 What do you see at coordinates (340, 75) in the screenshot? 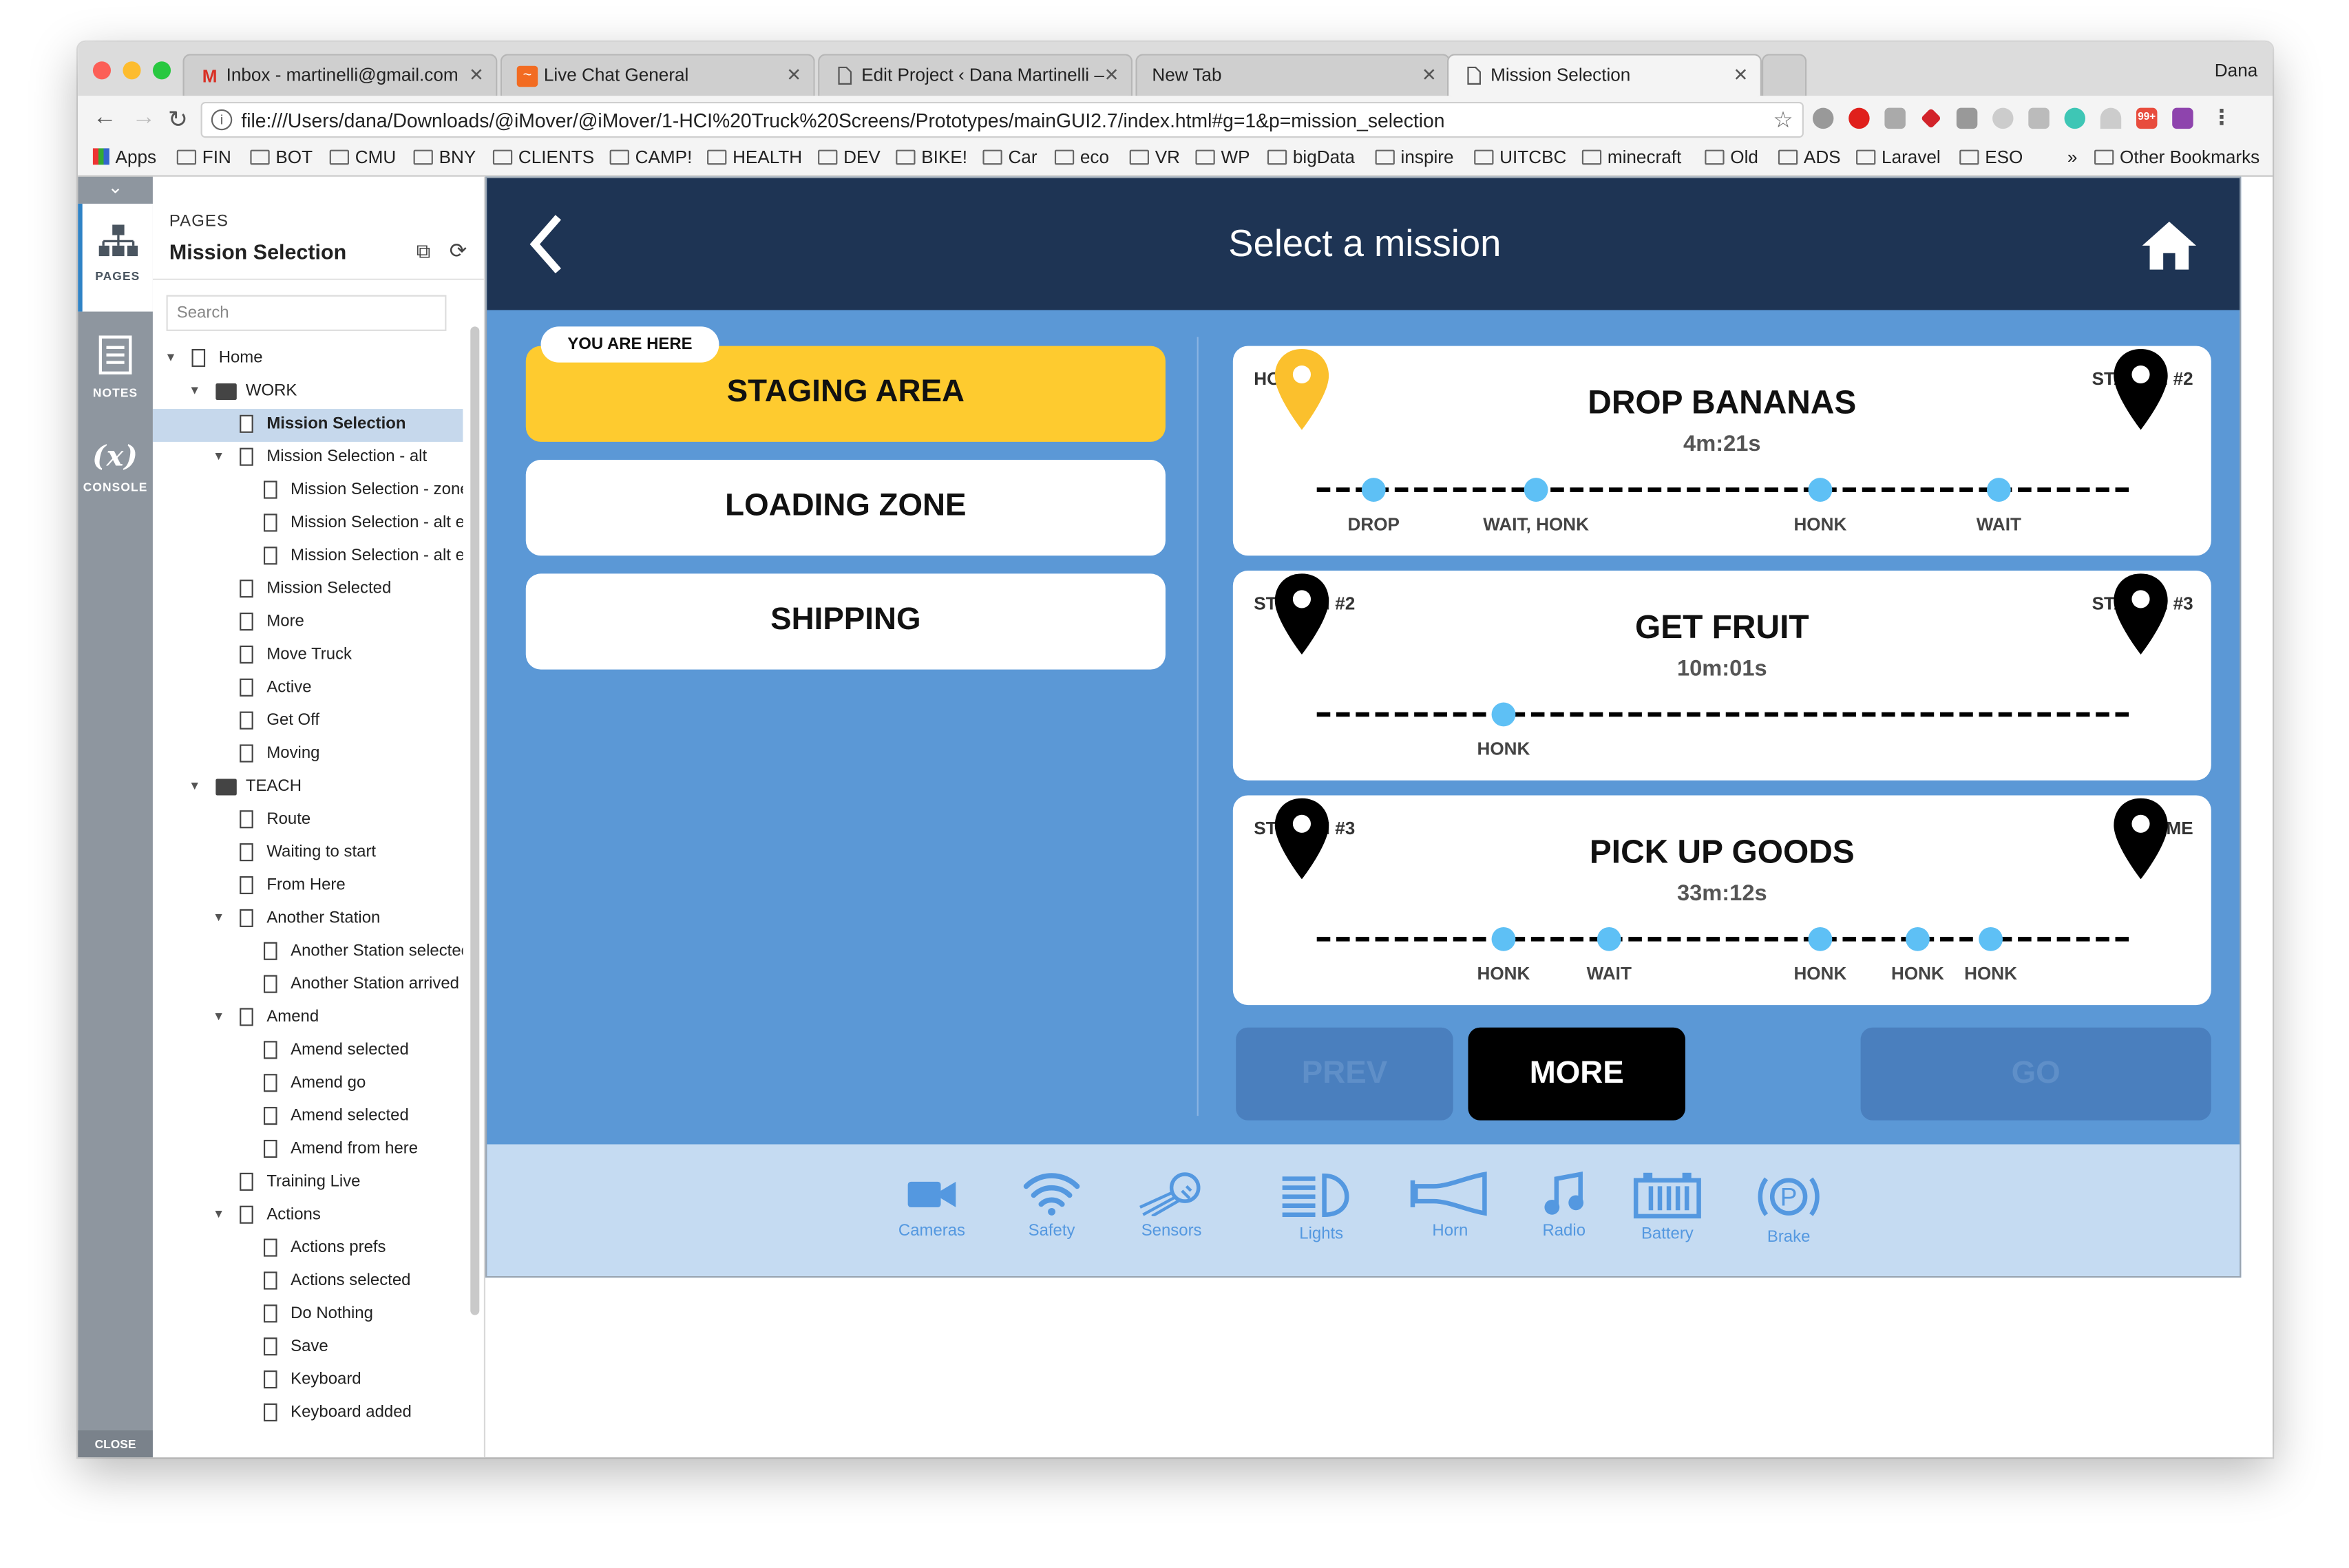
I see `tab-gmail: M Inbox - martinelli@gmail.com ✕` at bounding box center [340, 75].